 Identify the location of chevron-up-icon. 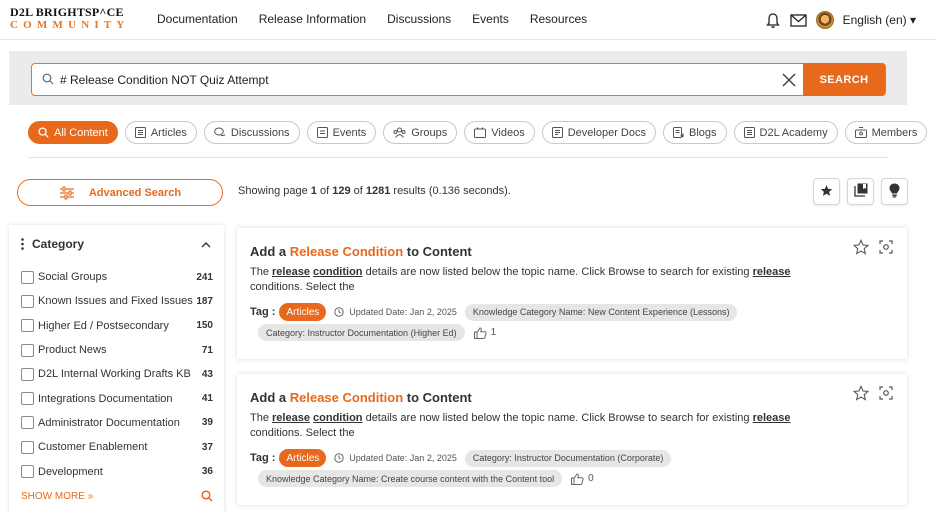
(206, 244).